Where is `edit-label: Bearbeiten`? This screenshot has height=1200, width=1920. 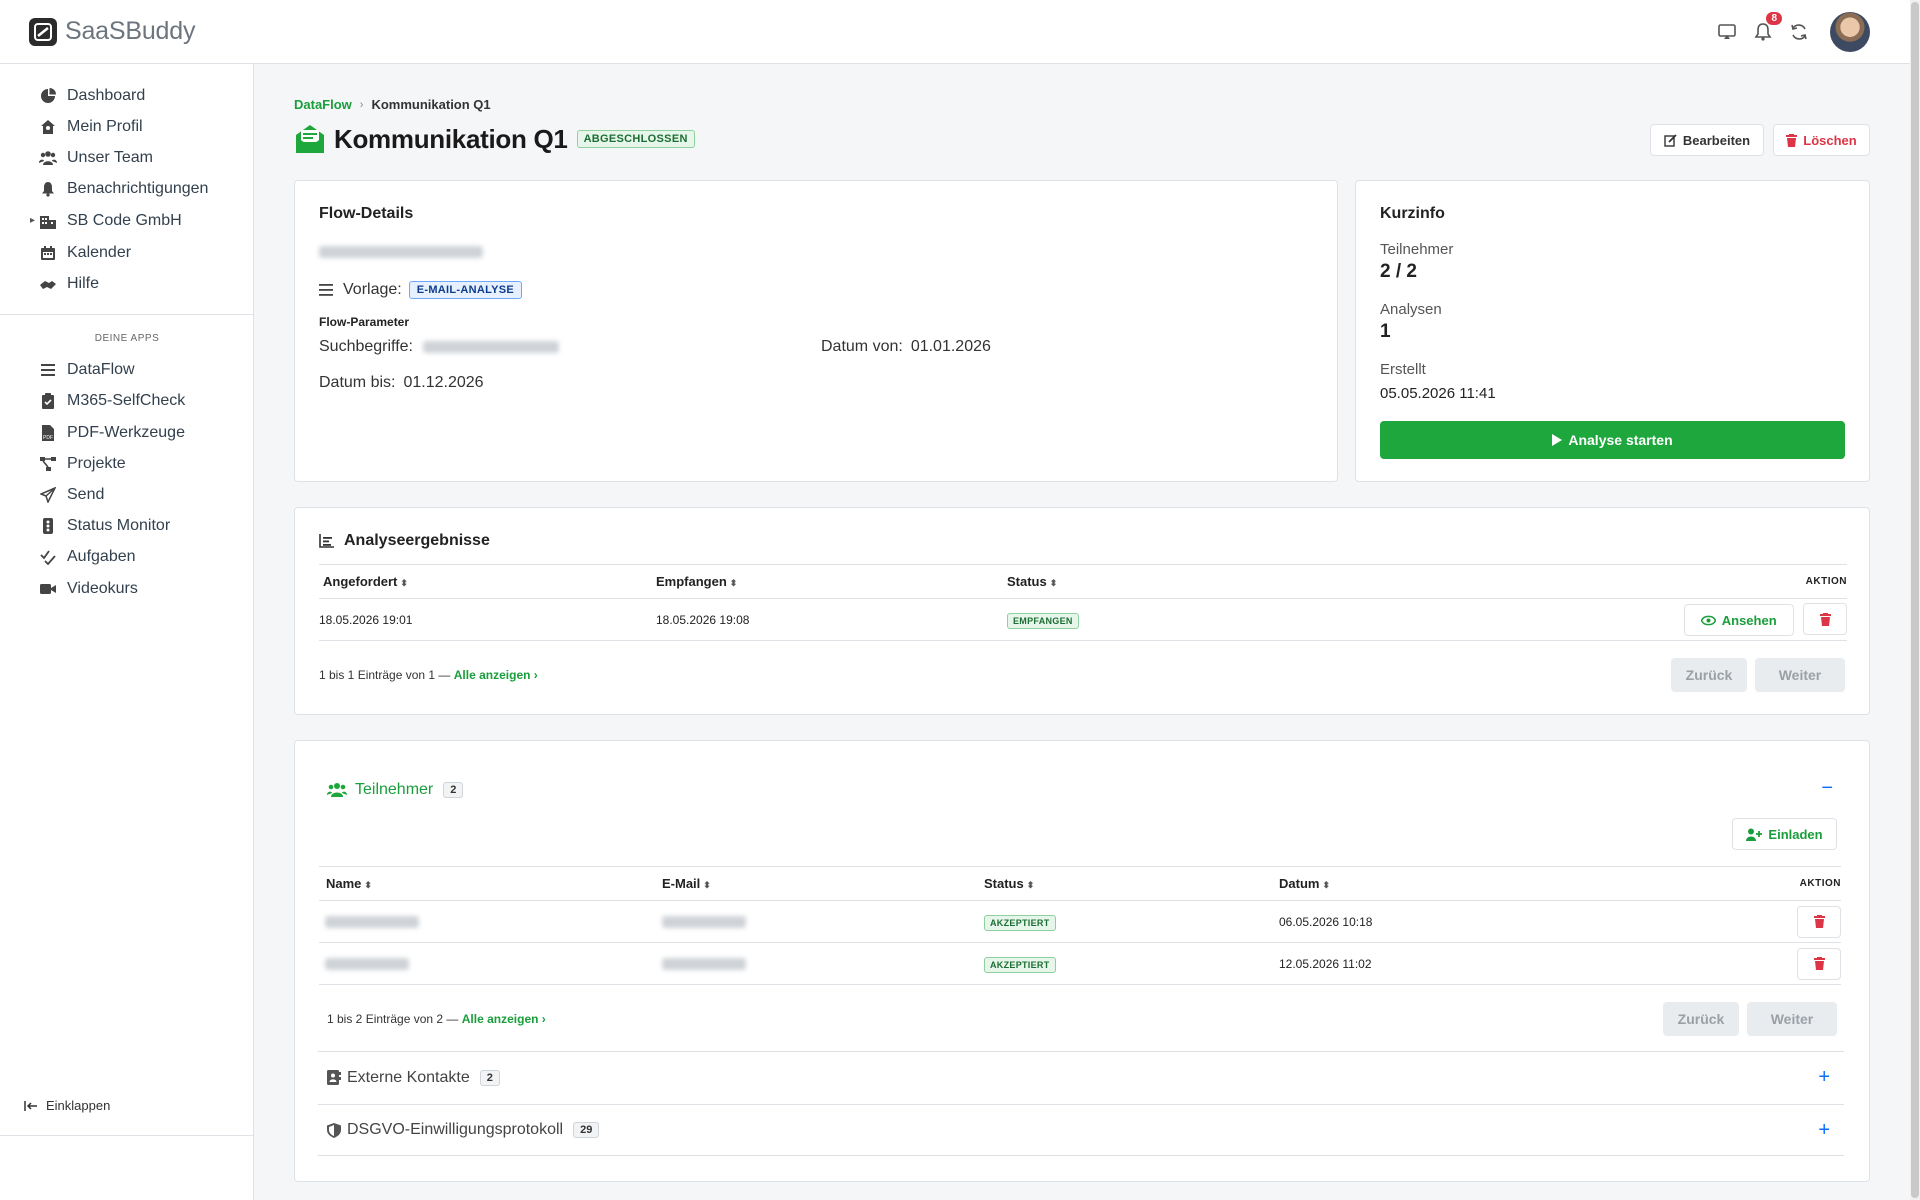 edit-label: Bearbeiten is located at coordinates (1716, 140).